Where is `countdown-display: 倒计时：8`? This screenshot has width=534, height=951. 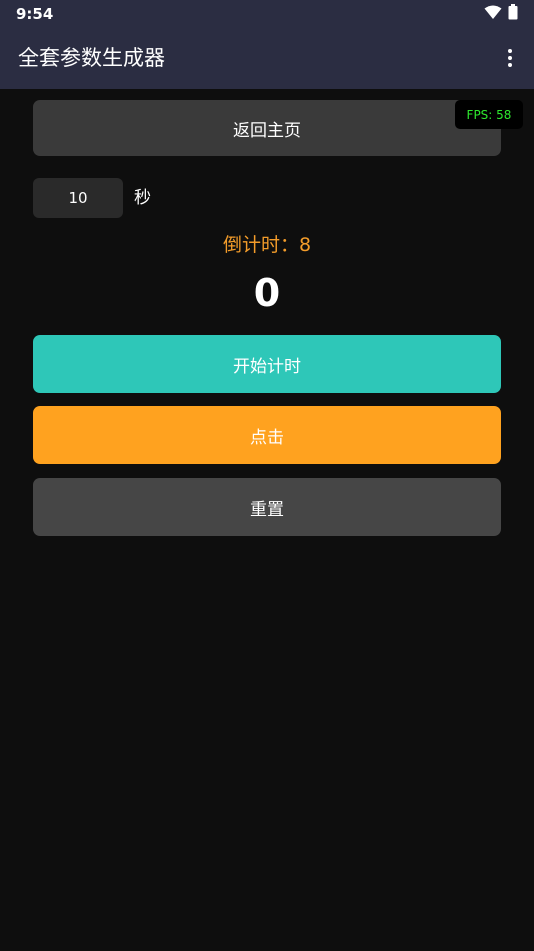 countdown-display: 倒计时：8 is located at coordinates (267, 245).